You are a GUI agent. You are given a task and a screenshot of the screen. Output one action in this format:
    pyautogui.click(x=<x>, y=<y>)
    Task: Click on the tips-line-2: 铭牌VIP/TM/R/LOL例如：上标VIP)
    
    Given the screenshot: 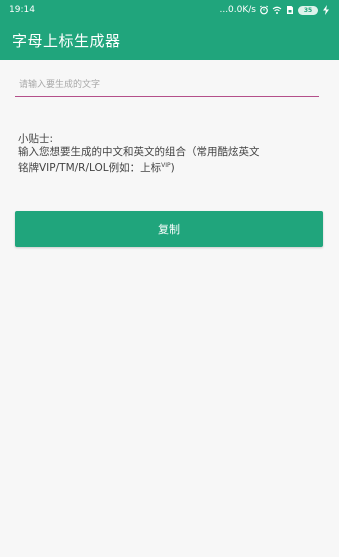 What is the action you would take?
    pyautogui.click(x=173, y=167)
    